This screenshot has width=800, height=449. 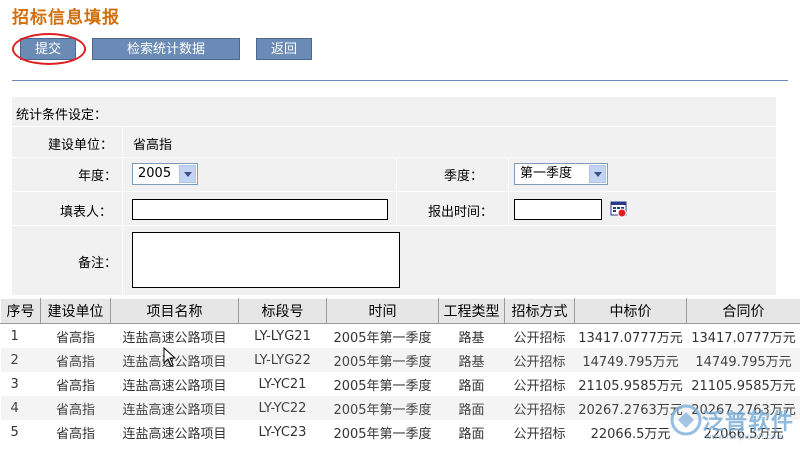 What do you see at coordinates (743, 311) in the screenshot?
I see `column-header: 合同价` at bounding box center [743, 311].